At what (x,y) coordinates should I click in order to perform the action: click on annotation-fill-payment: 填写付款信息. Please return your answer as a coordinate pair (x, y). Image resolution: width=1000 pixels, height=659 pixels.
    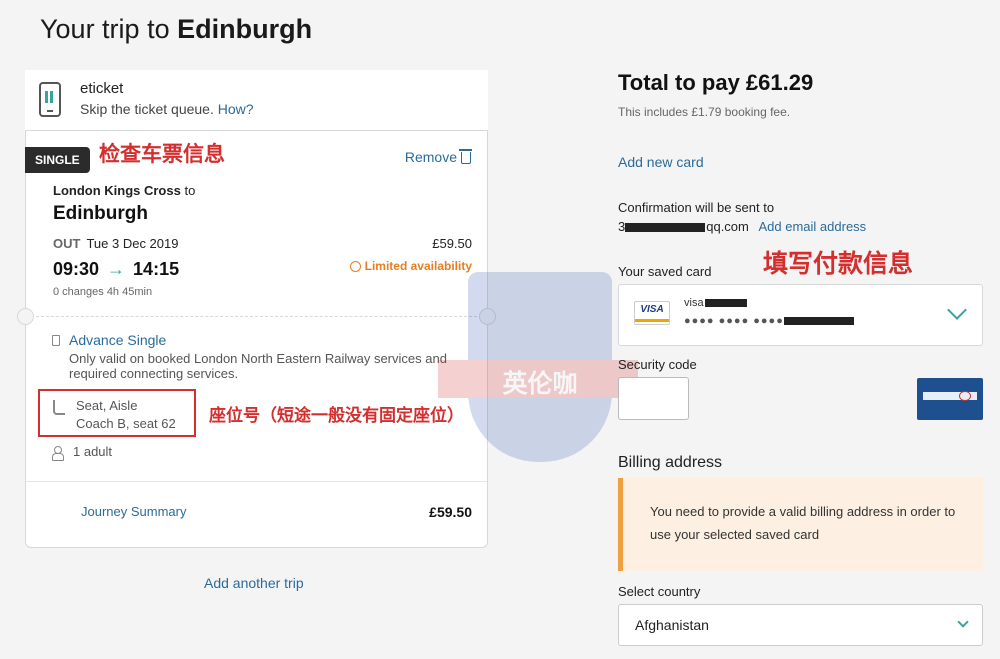
    Looking at the image, I should click on (838, 263).